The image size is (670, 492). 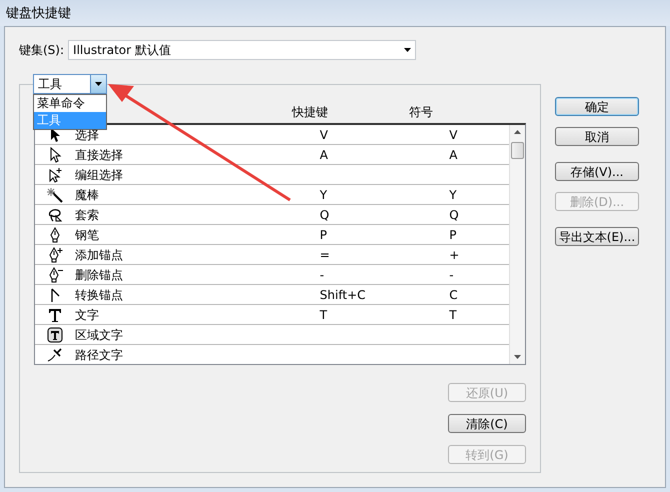 I want to click on keyset-label: 键集(S):, so click(x=41, y=50).